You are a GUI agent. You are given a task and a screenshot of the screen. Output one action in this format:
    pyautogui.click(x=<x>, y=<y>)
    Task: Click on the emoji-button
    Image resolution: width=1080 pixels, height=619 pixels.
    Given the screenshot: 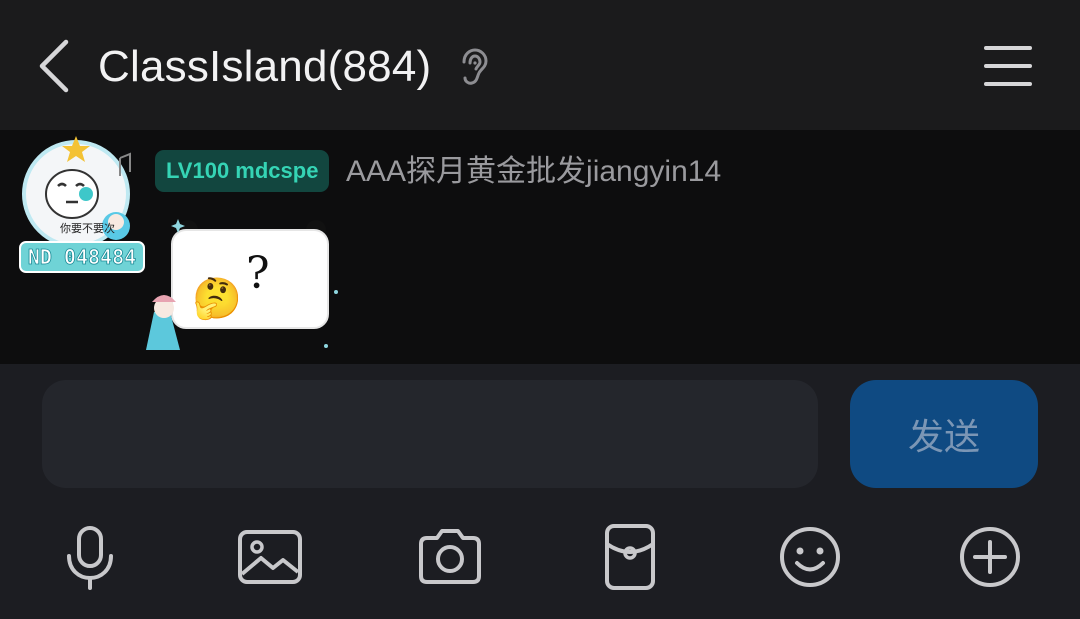 What is the action you would take?
    pyautogui.click(x=810, y=557)
    